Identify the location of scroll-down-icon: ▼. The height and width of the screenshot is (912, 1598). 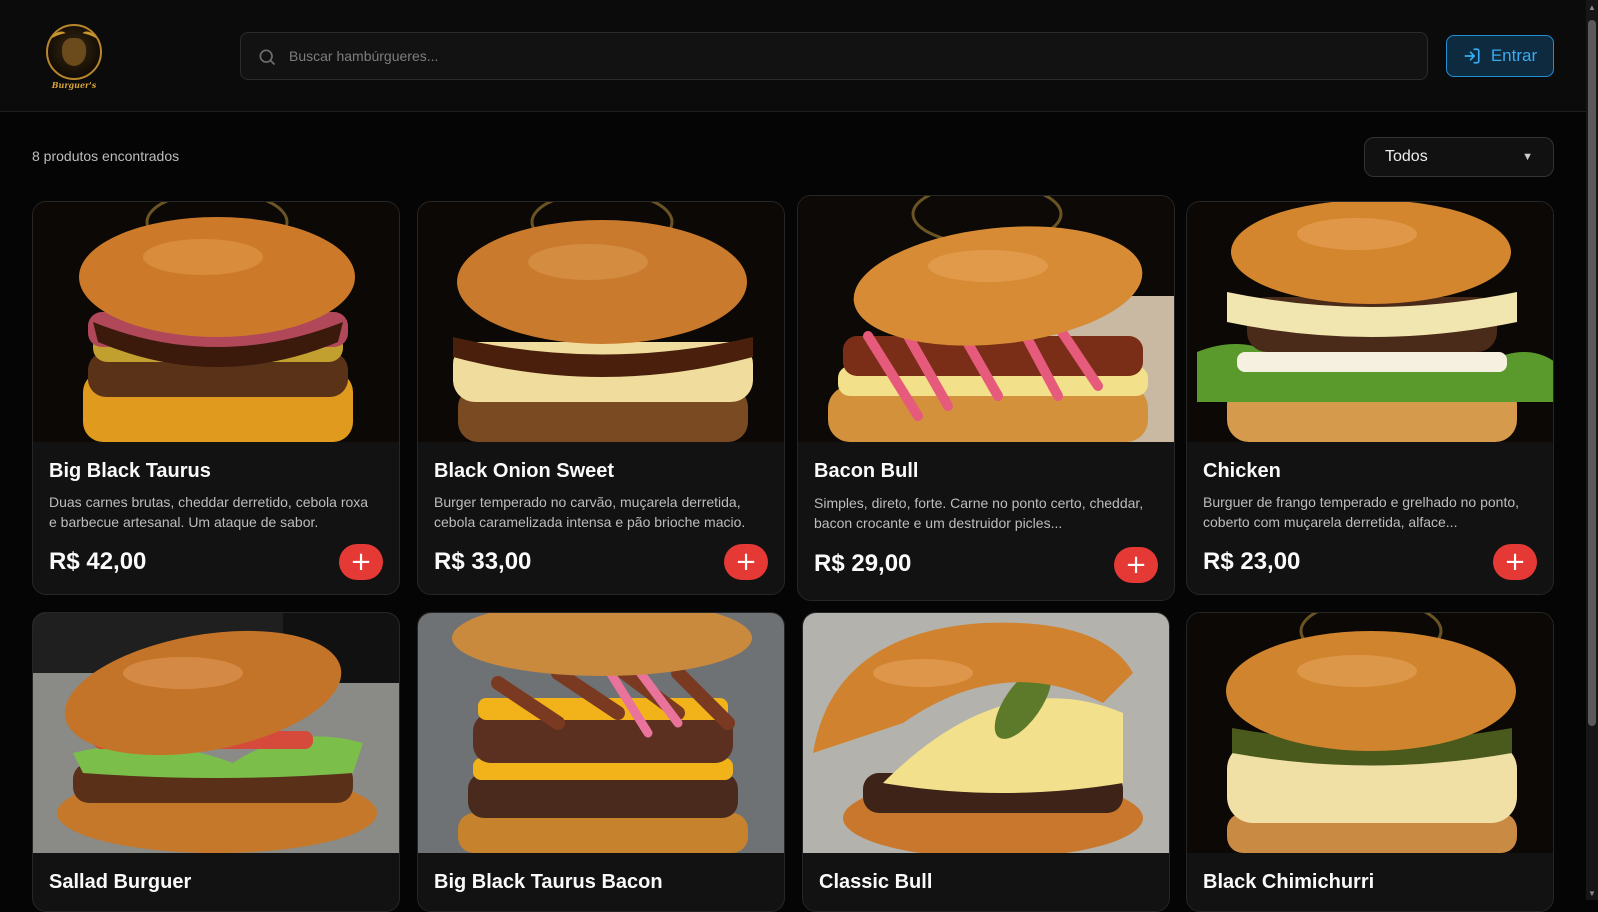
(1592, 893).